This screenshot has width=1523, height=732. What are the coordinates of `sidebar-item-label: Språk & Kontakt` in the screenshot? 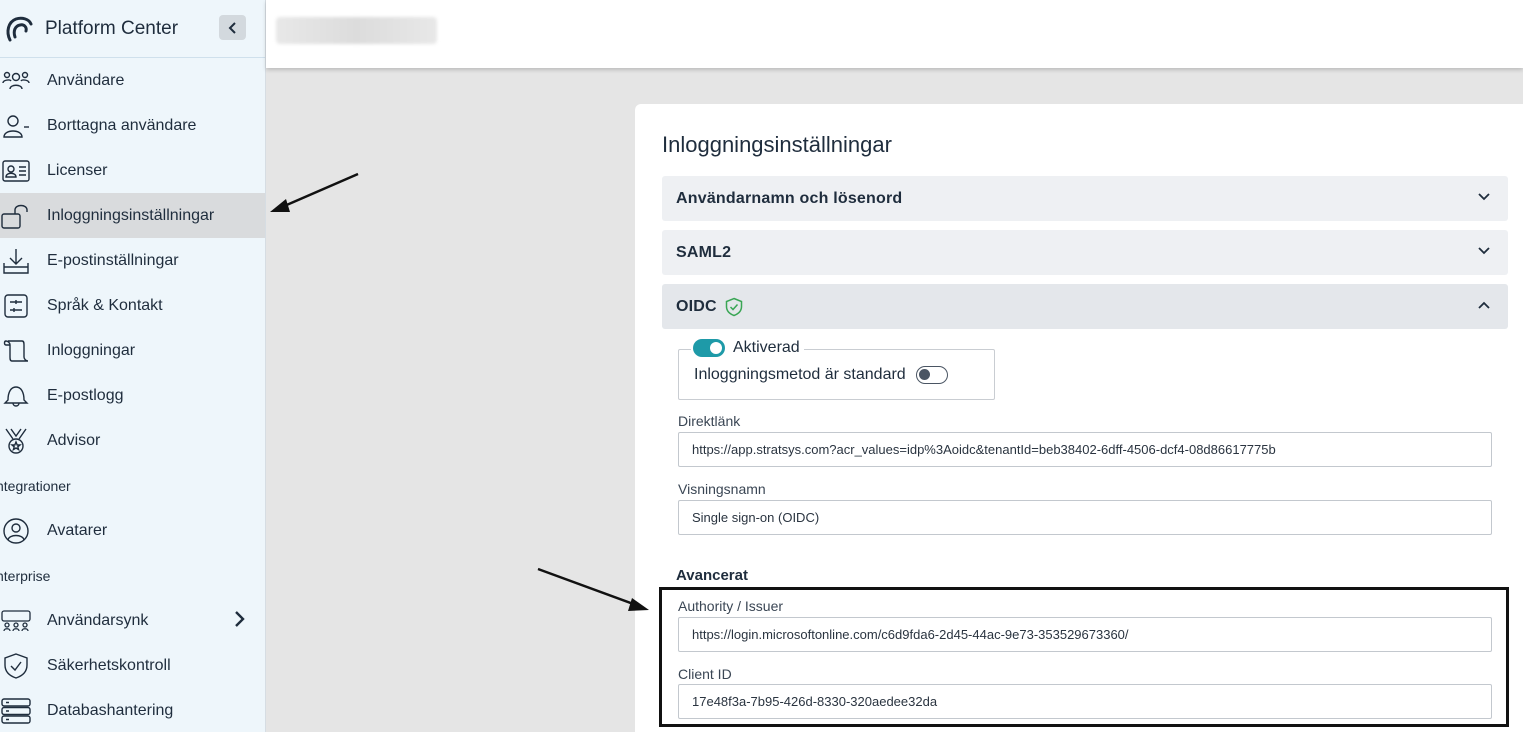 It's located at (105, 305).